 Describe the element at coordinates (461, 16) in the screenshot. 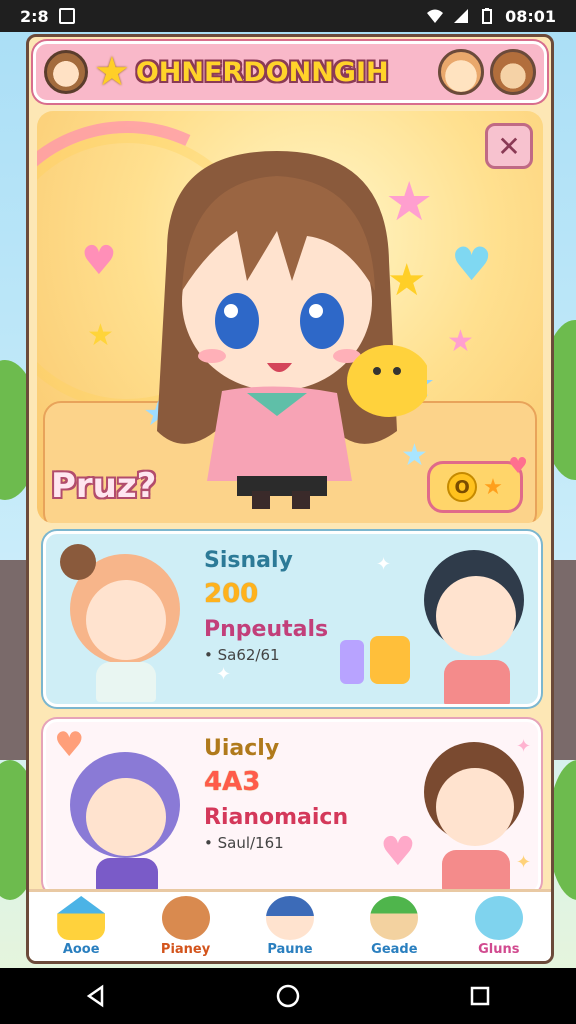

I see `signal-icon` at that location.